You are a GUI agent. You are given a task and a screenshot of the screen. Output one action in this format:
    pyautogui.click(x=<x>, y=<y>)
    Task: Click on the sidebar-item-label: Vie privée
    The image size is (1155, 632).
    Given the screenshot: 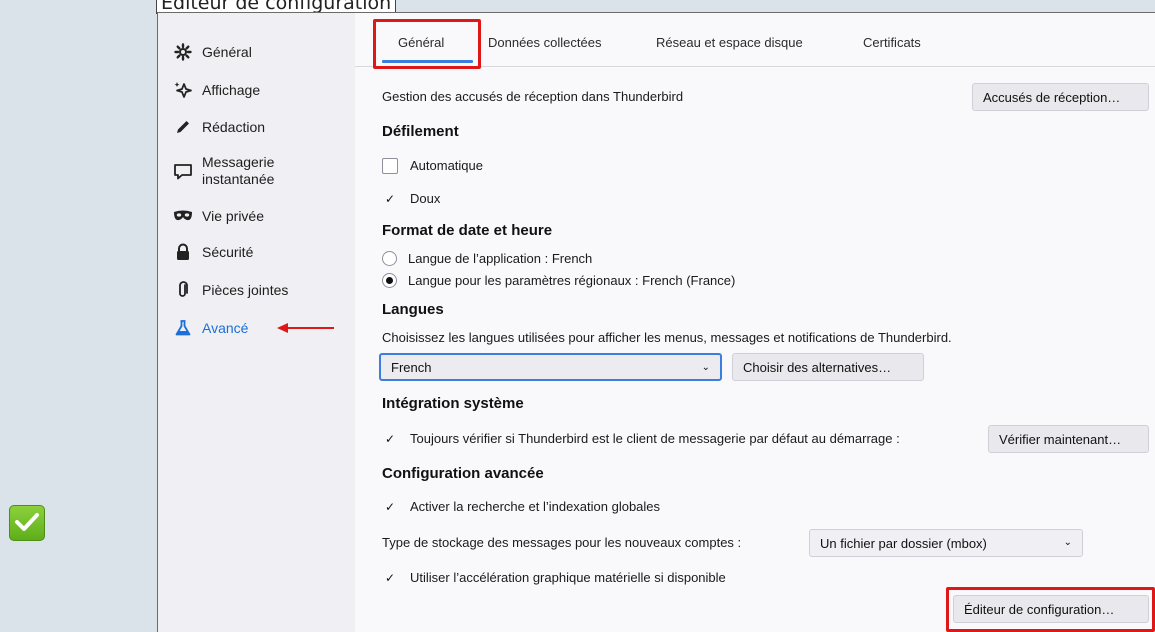 What is the action you would take?
    pyautogui.click(x=233, y=215)
    